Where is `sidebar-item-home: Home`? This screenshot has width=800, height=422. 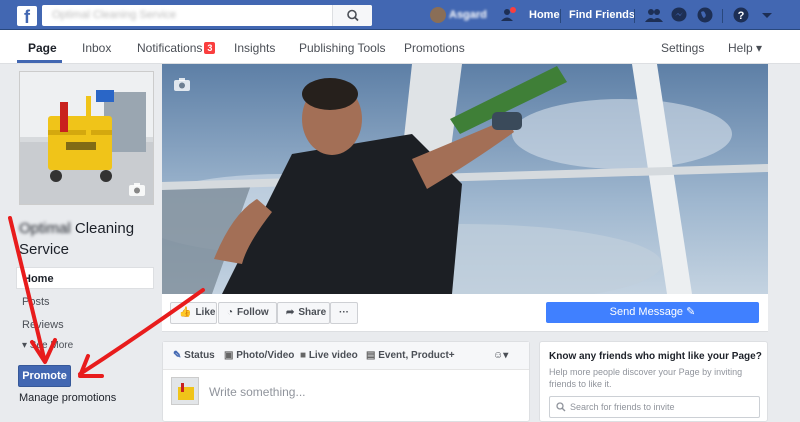
sidebar-item-home: Home is located at coordinates (85, 278).